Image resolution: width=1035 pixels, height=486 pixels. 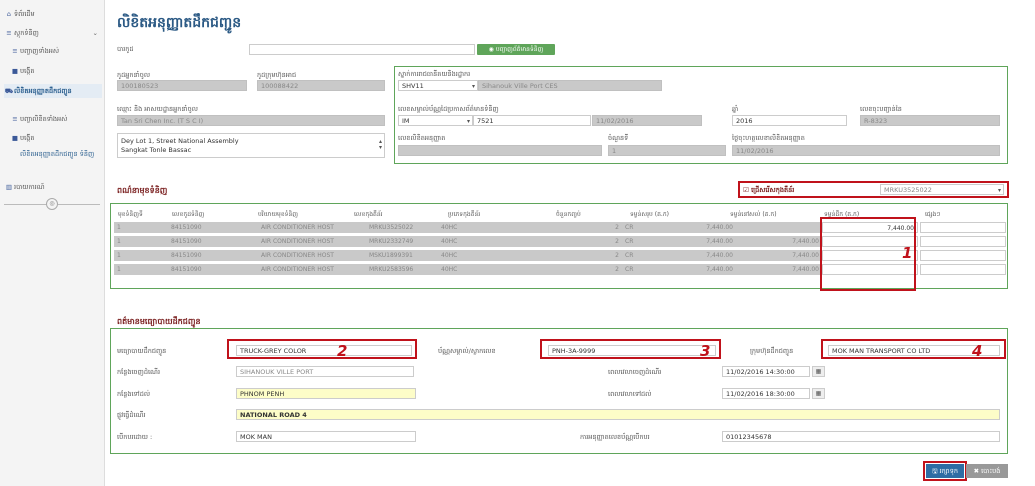 What do you see at coordinates (464, 214) in the screenshot?
I see `col-header-type: ប្រភេទកុងតឺន័រ` at bounding box center [464, 214].